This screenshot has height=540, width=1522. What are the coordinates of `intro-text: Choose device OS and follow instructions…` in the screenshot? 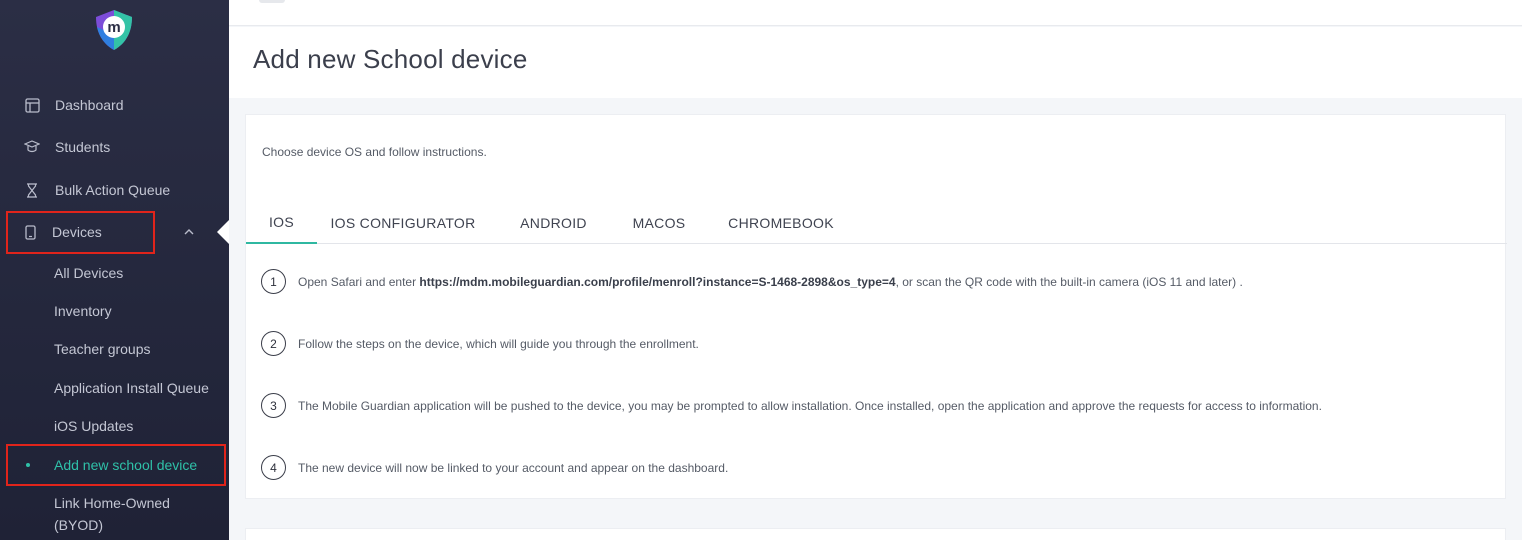 It's located at (374, 152).